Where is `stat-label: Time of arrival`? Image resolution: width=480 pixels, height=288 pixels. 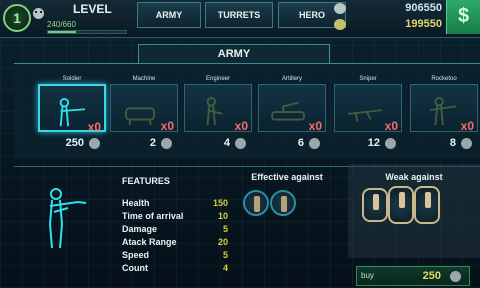 stat-label: Time of arrival is located at coordinates (153, 216).